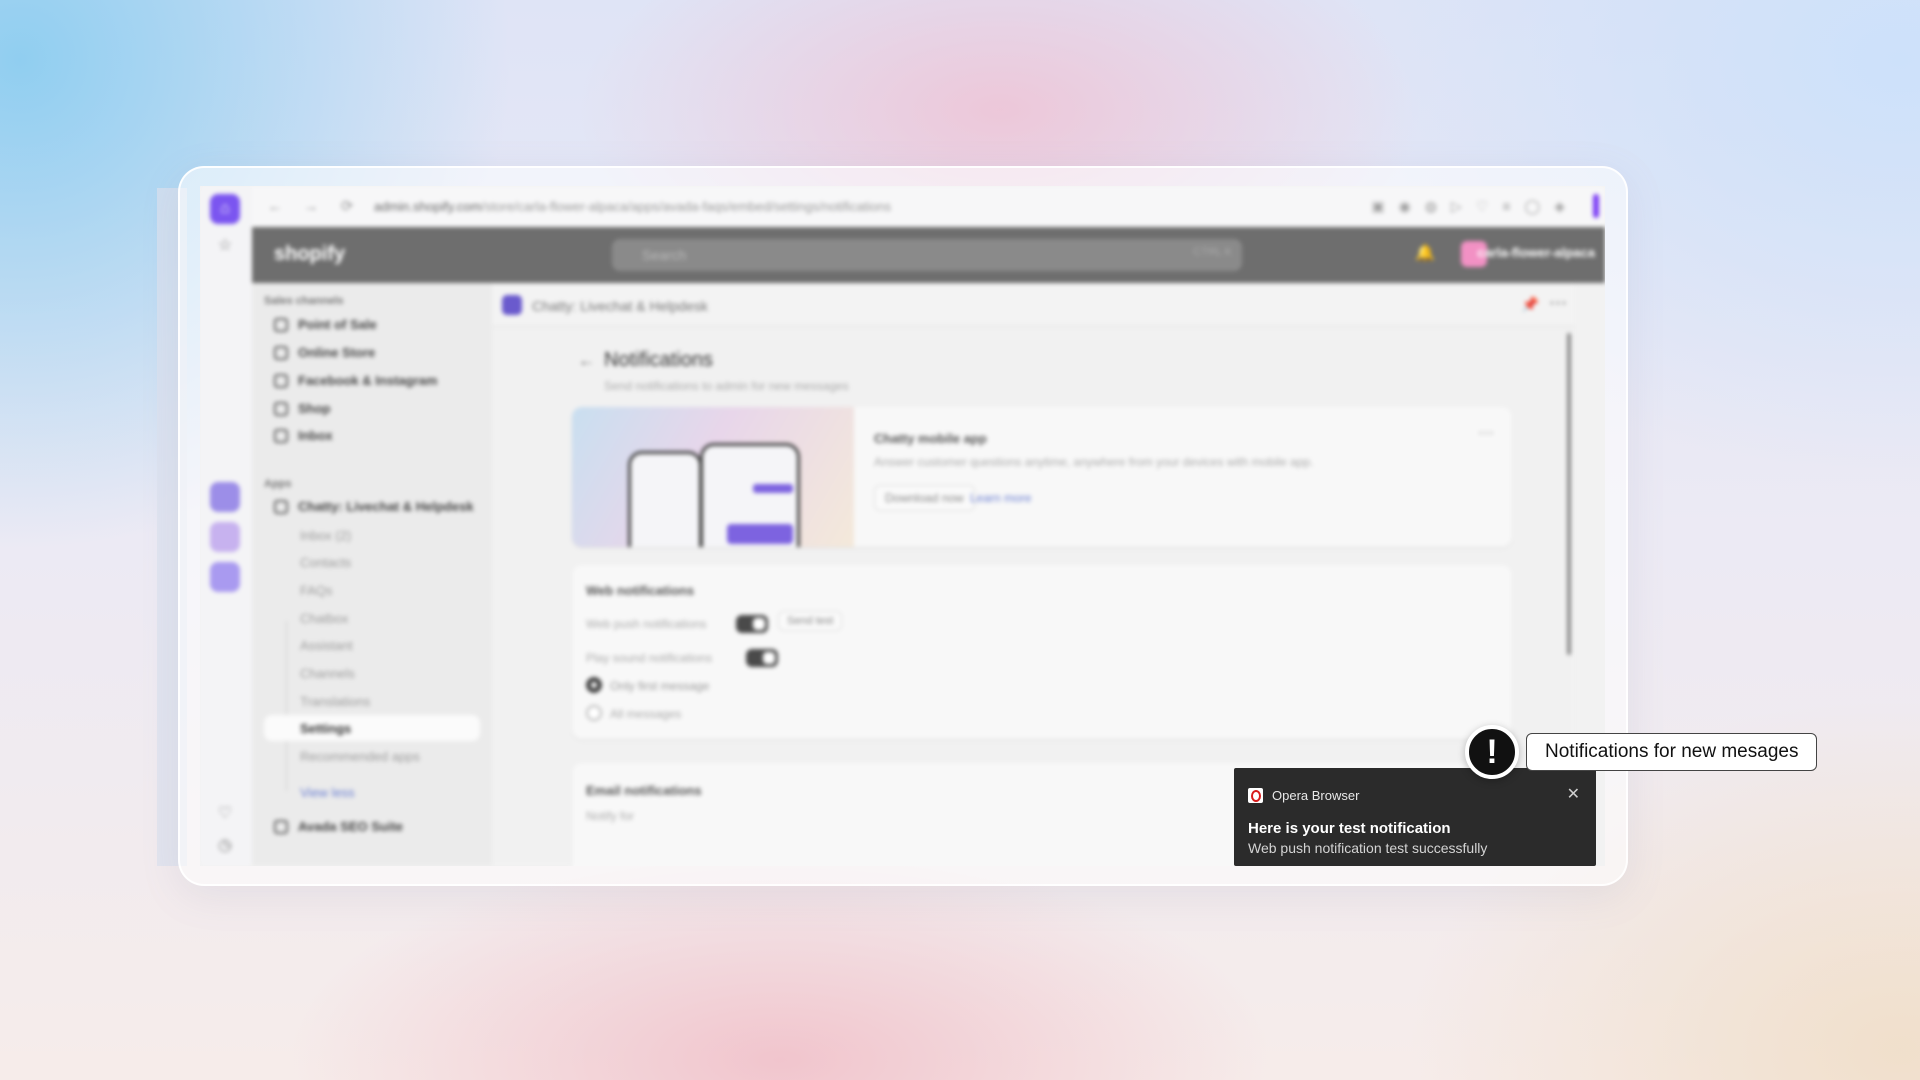  I want to click on opera-home-icon: ⌂, so click(225, 209).